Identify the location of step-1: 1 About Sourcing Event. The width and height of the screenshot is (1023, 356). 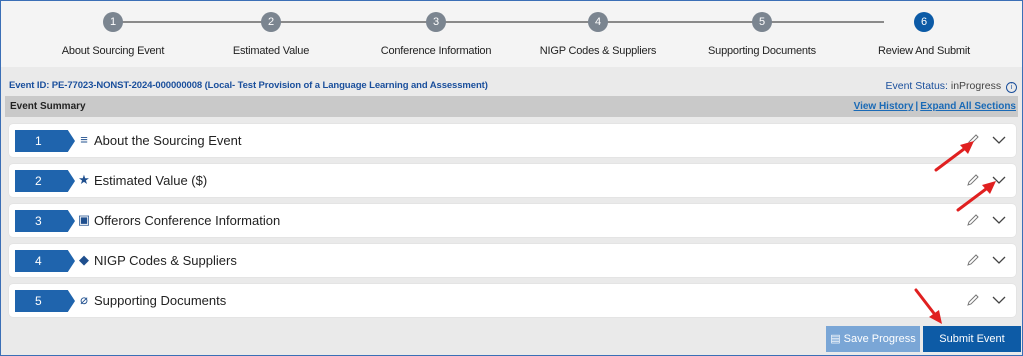
(113, 34).